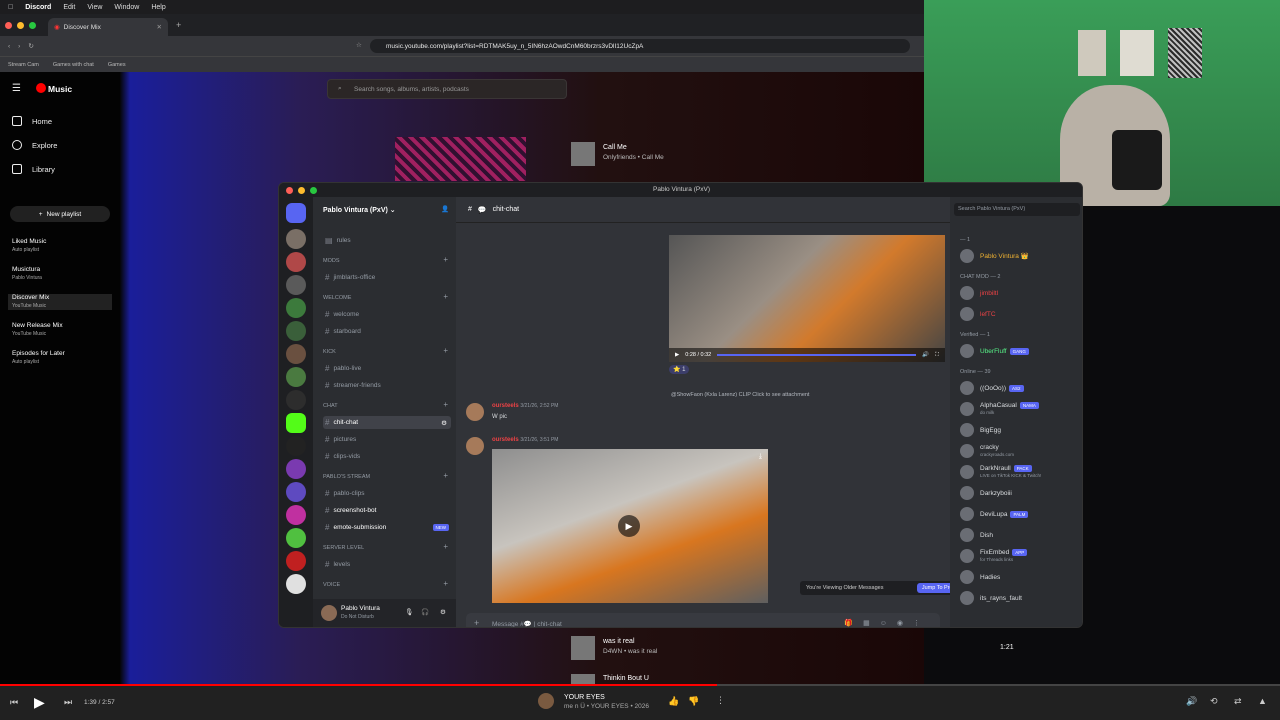 This screenshot has height=720, width=1280. What do you see at coordinates (29, 246) in the screenshot?
I see `playlist-liked-music: Liked Music Auto playlist` at bounding box center [29, 246].